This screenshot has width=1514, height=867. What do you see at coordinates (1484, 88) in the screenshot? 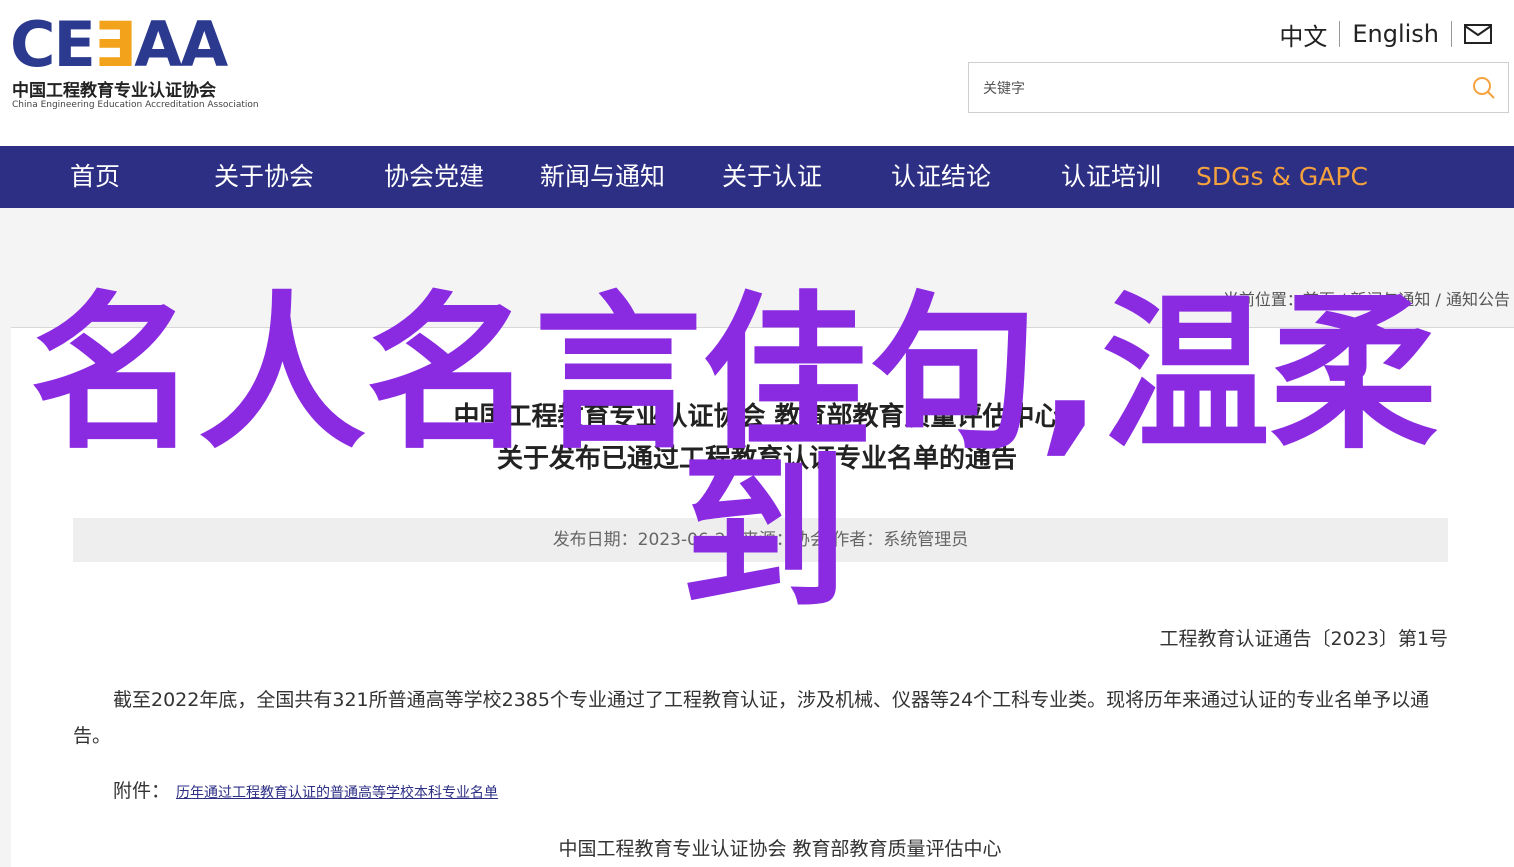
I see `search-icon` at bounding box center [1484, 88].